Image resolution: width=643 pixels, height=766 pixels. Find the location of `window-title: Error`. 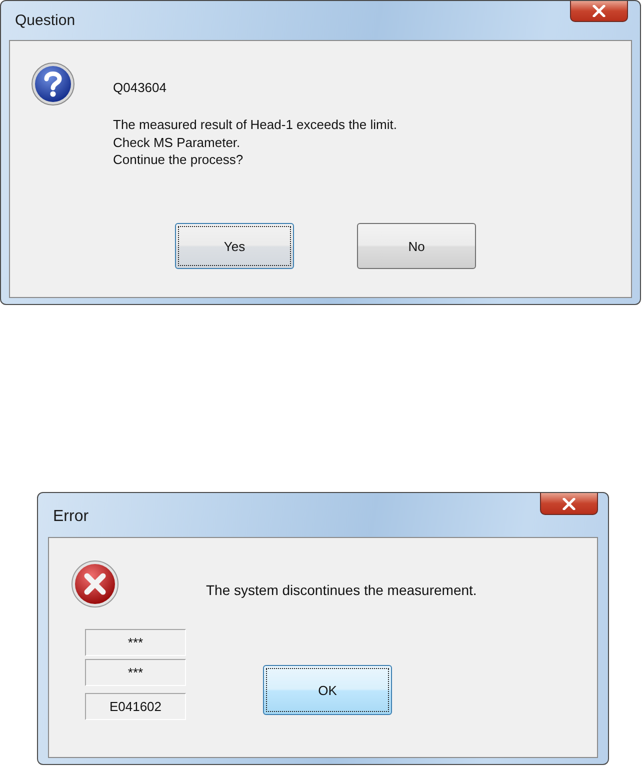

window-title: Error is located at coordinates (70, 516).